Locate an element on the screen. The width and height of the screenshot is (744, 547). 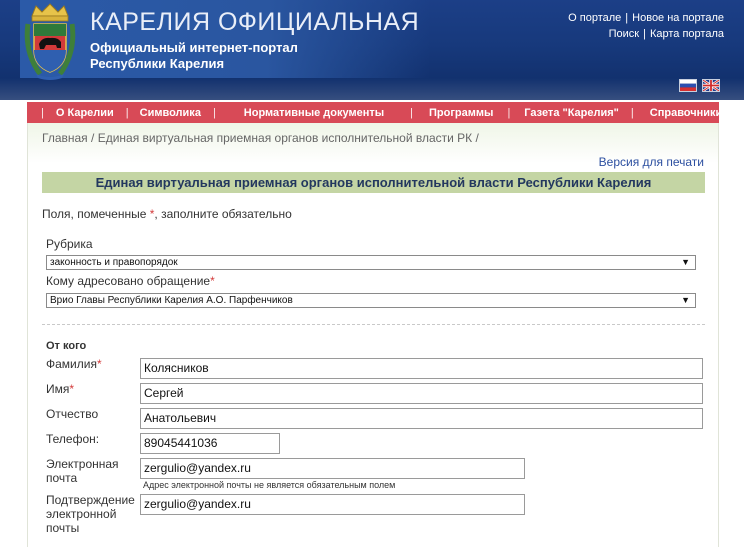
email-input: zergulio@yandex.ru is located at coordinates (332, 468).